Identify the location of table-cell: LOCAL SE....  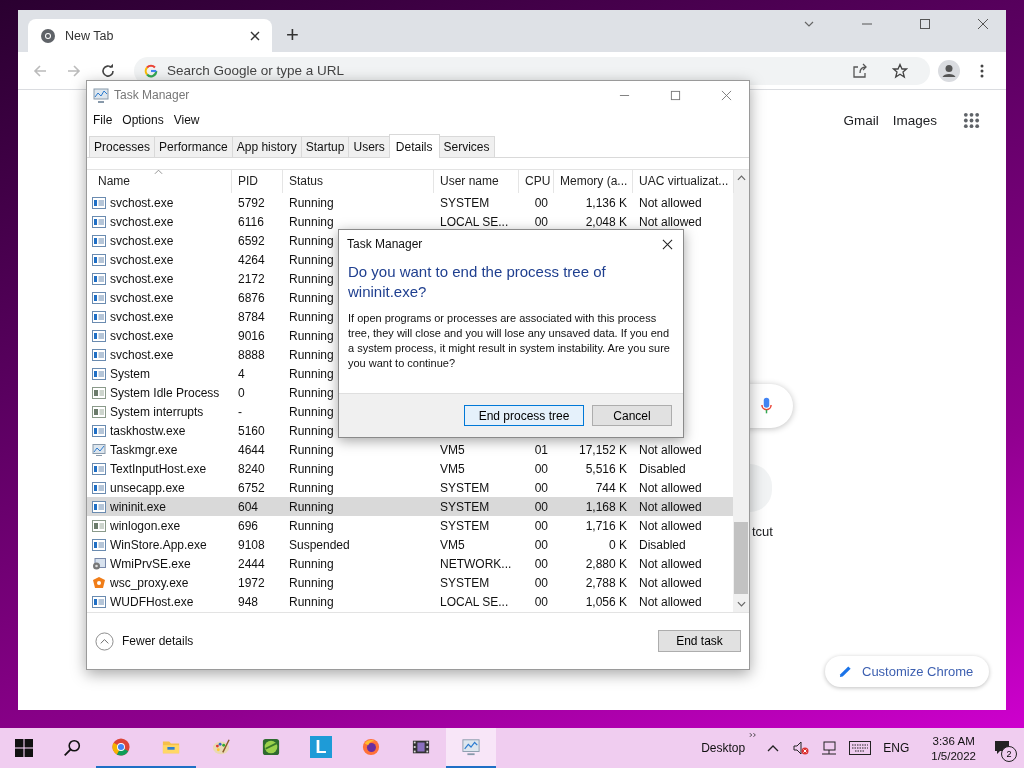
(474, 601).